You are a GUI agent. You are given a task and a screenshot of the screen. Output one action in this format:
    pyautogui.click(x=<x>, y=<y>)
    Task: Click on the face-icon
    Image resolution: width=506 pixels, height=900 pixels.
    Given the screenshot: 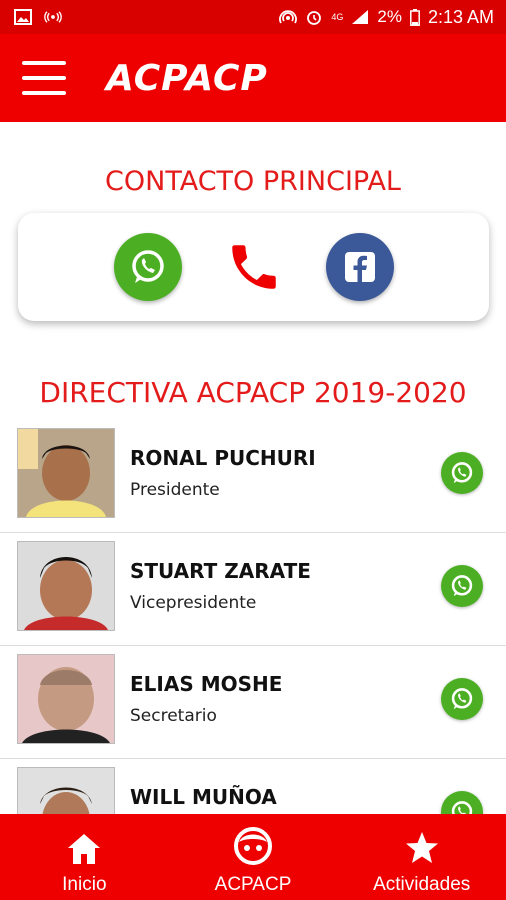 What is the action you would take?
    pyautogui.click(x=253, y=846)
    